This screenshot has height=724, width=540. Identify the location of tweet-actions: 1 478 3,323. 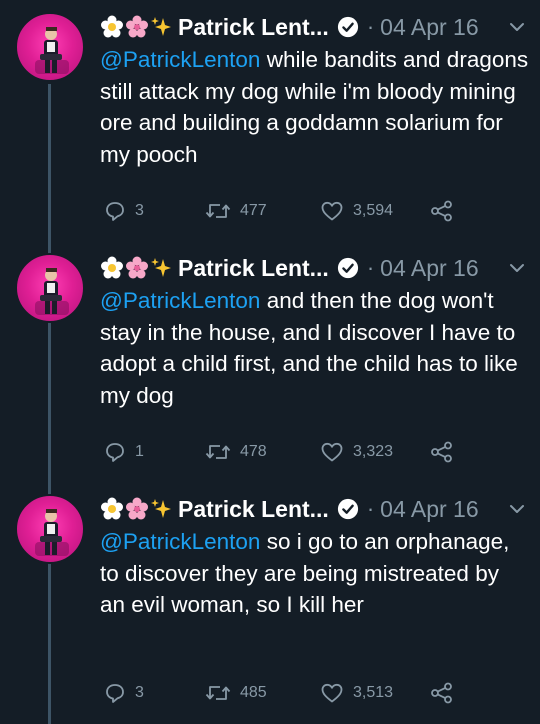
(280, 454).